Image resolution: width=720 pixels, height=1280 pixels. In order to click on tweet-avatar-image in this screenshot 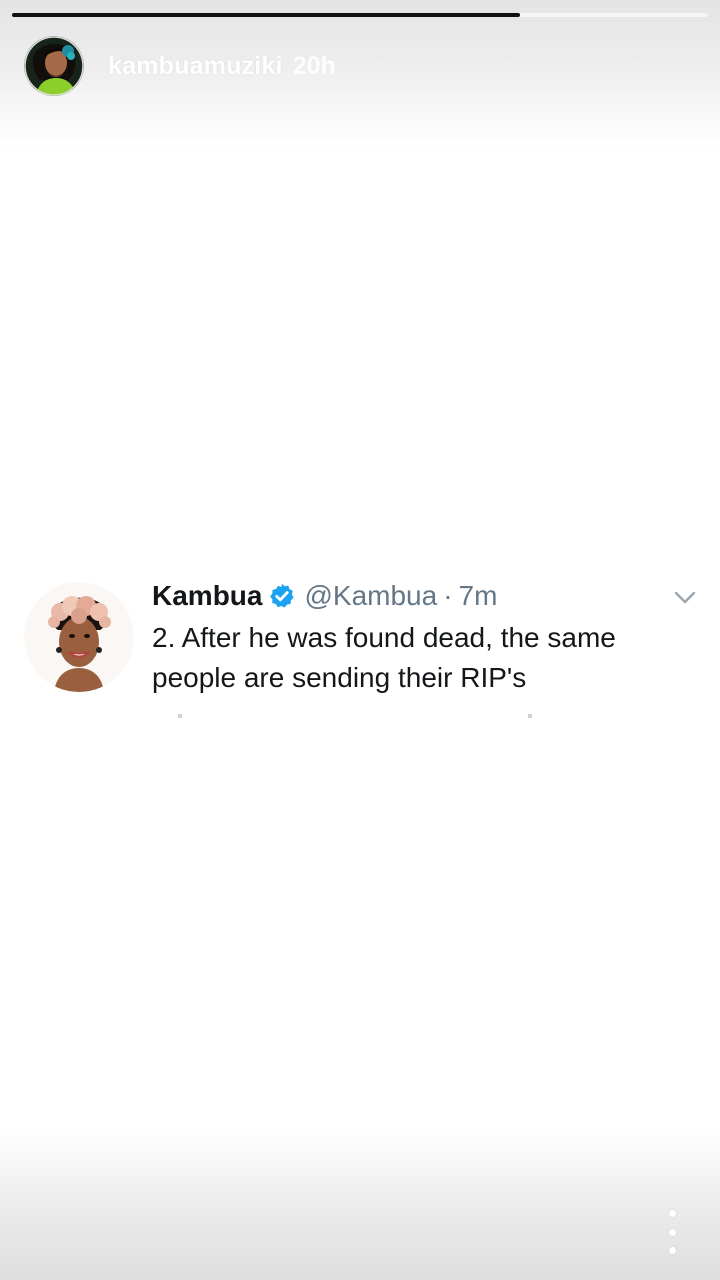, I will do `click(79, 637)`.